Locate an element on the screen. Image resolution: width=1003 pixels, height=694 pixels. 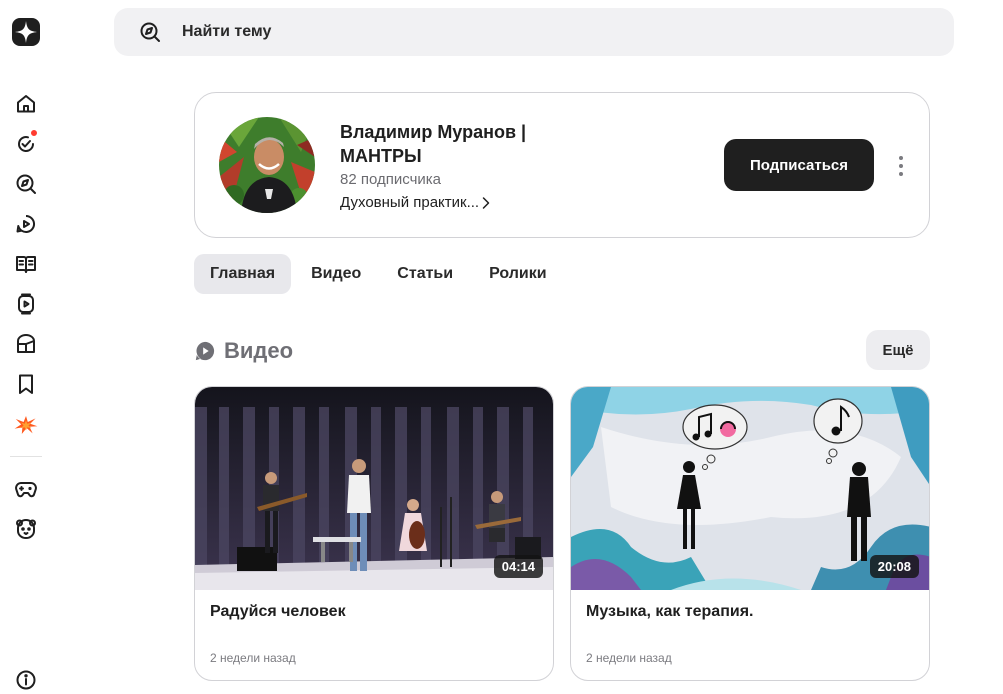
video-title: Радуйся человек is located at coordinates (278, 612).